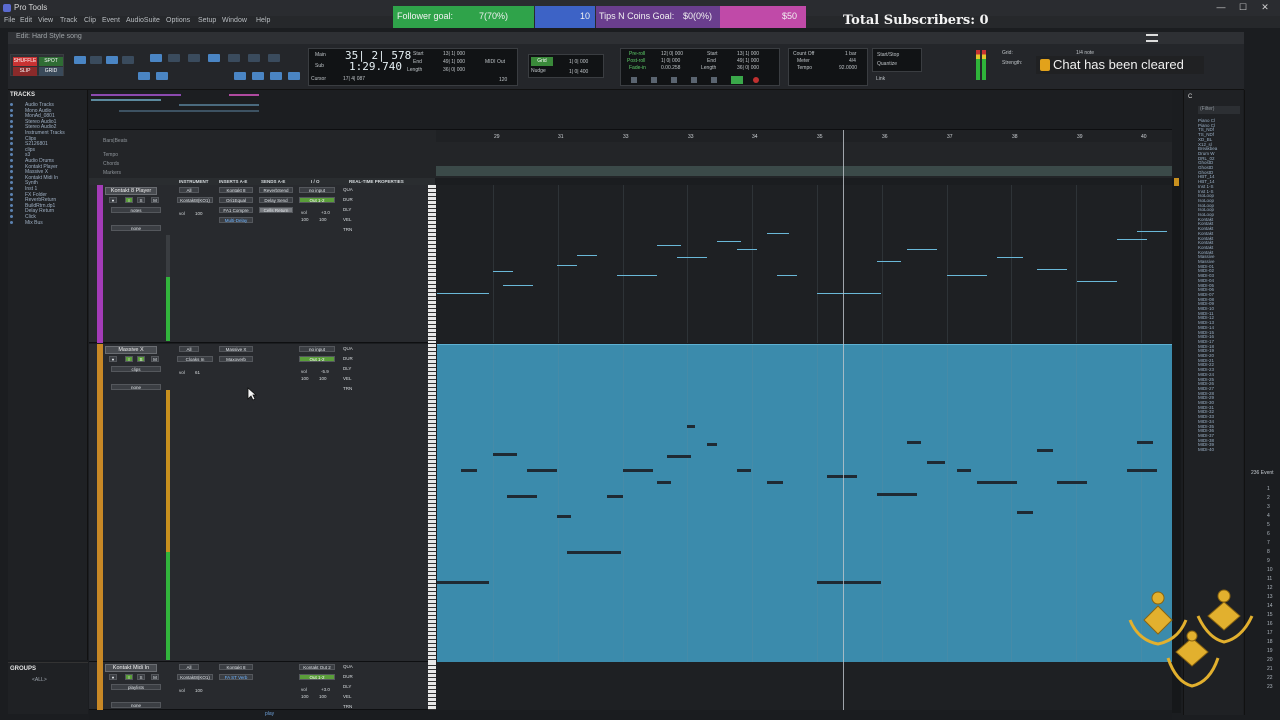 The height and width of the screenshot is (720, 1280). I want to click on zoomer-tool-icon, so click(156, 58).